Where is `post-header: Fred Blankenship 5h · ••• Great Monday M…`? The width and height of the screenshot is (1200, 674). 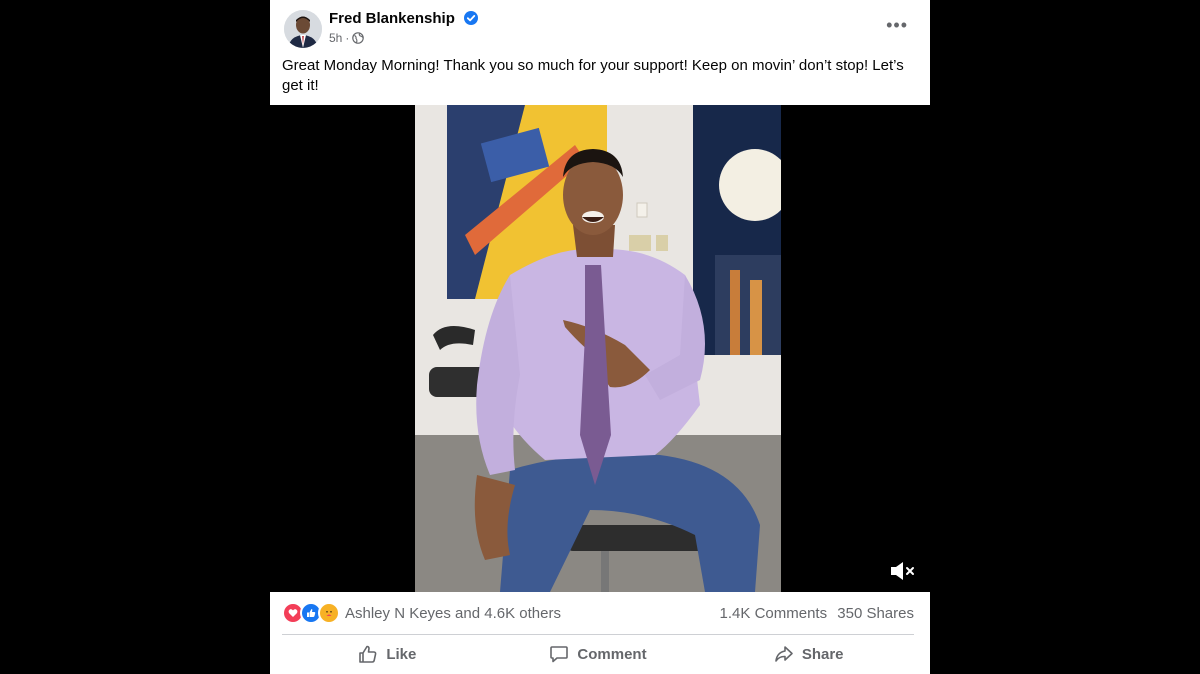 post-header: Fred Blankenship 5h · ••• Great Monday M… is located at coordinates (600, 52).